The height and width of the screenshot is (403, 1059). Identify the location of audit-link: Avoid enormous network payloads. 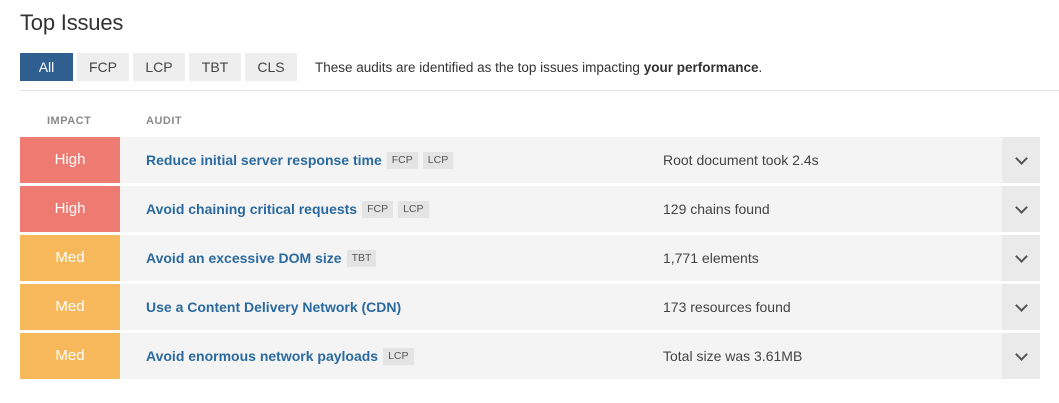
(262, 356).